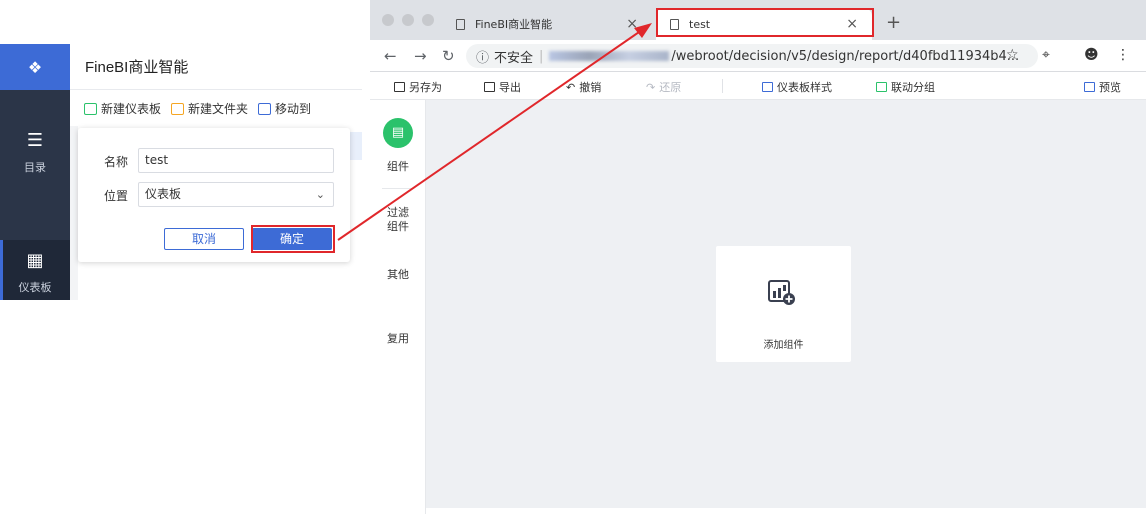 The image size is (1146, 514). What do you see at coordinates (765, 22) in the screenshot?
I see `tab-highlight` at bounding box center [765, 22].